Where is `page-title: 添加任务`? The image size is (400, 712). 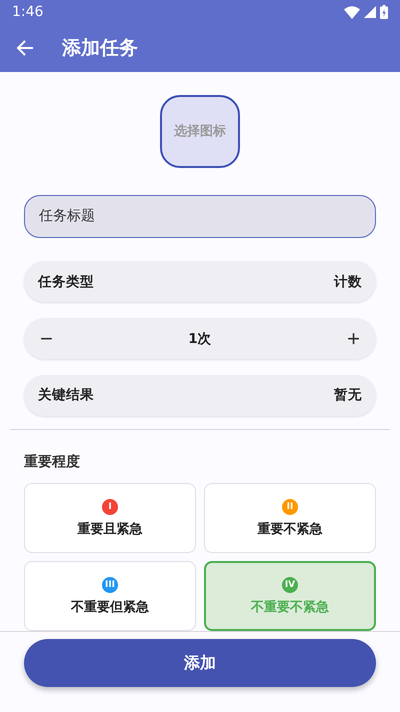
page-title: 添加任务 is located at coordinates (100, 48).